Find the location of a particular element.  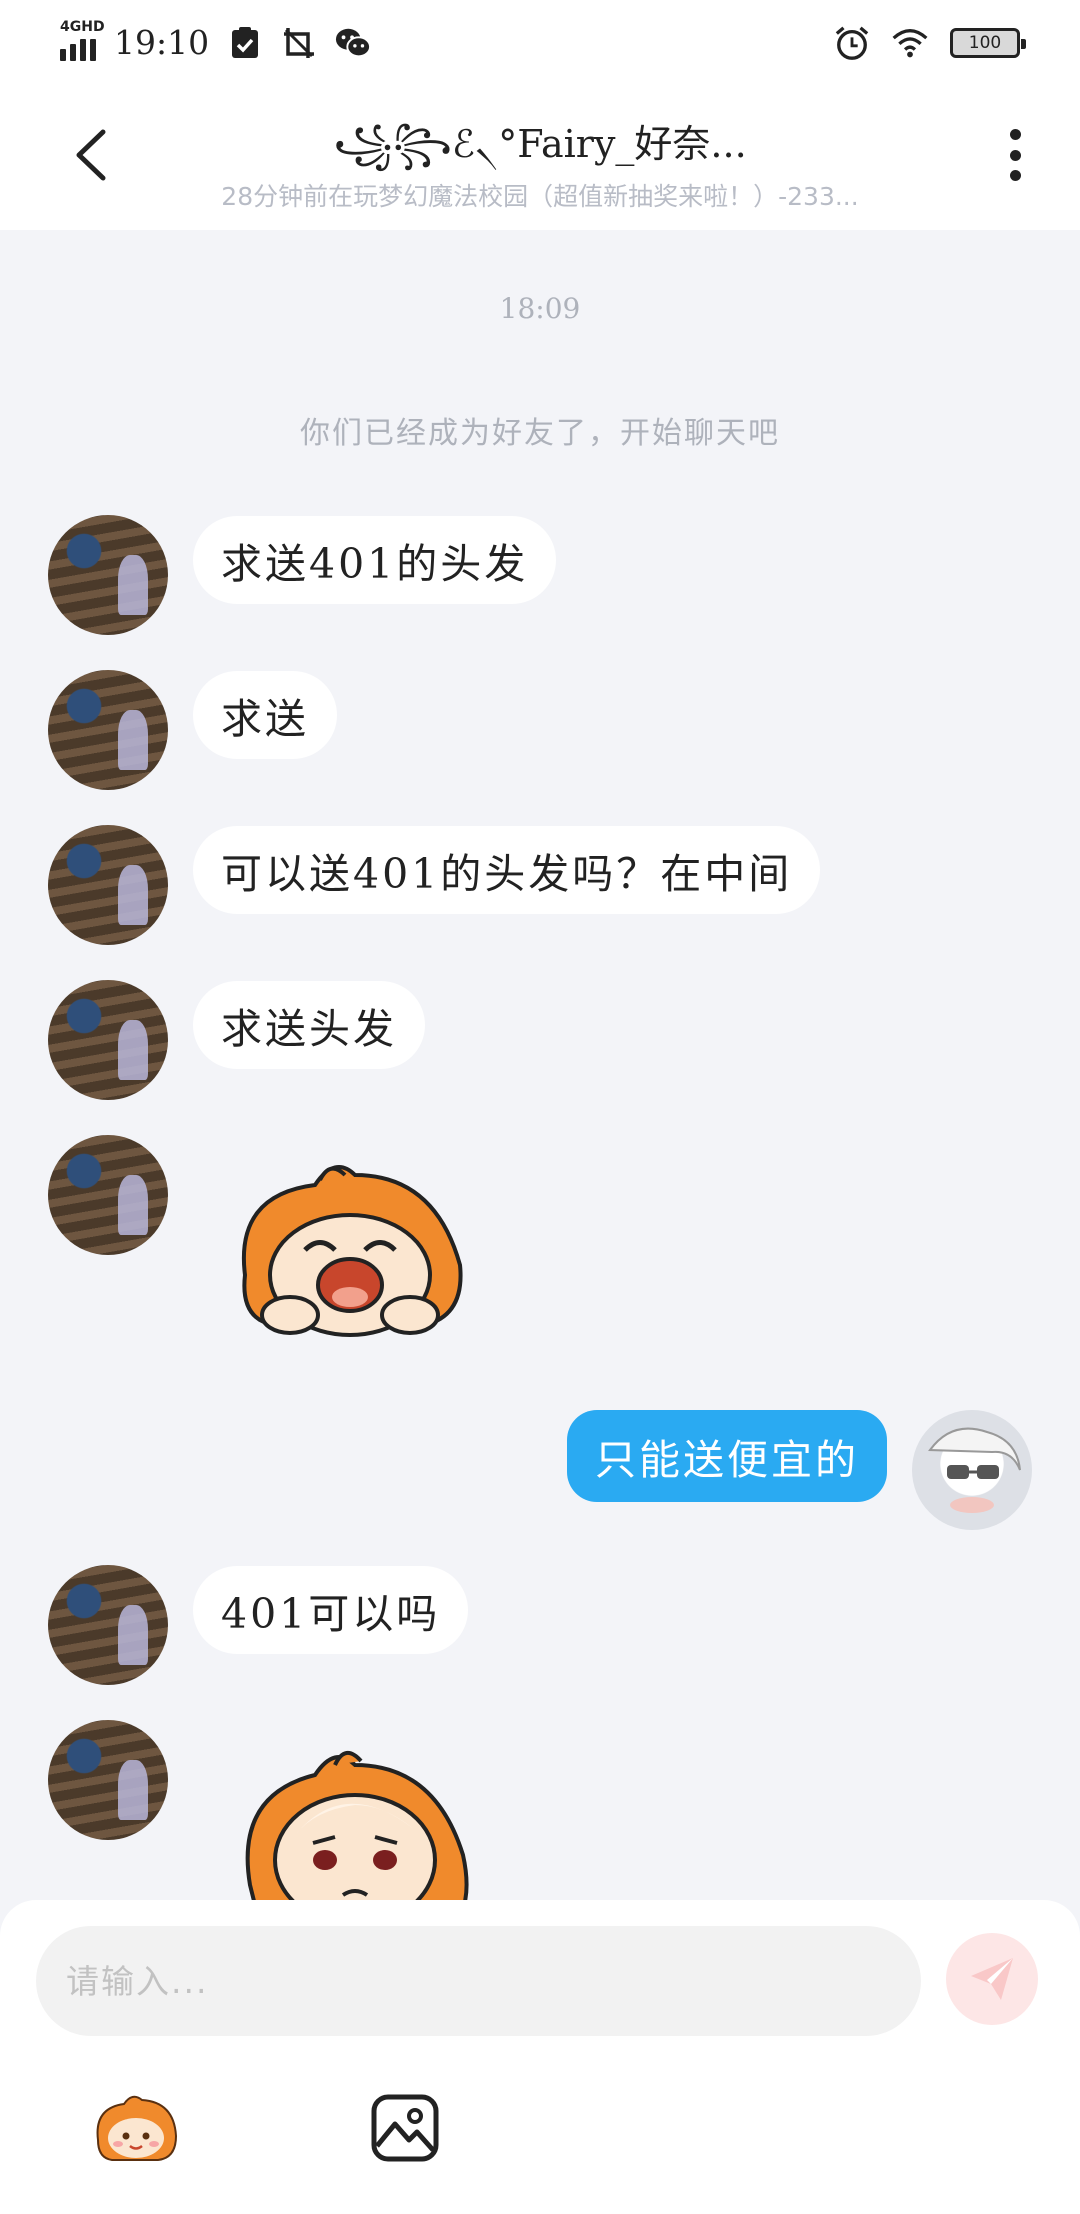

battery-icon: 100 is located at coordinates (988, 42).